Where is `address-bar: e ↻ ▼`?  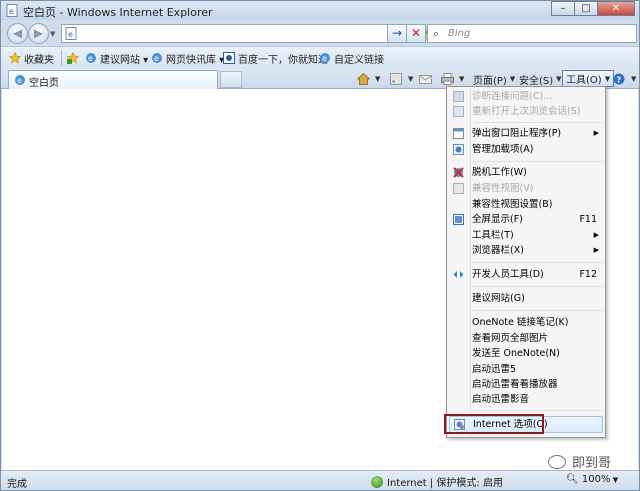 address-bar: e ↻ ▼ is located at coordinates (251, 33).